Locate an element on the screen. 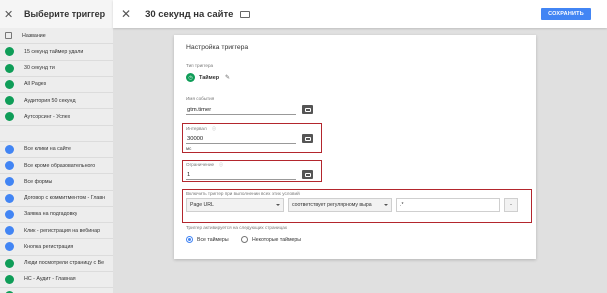  trigger-list-label: Заявка на подгадовку is located at coordinates (51, 214).